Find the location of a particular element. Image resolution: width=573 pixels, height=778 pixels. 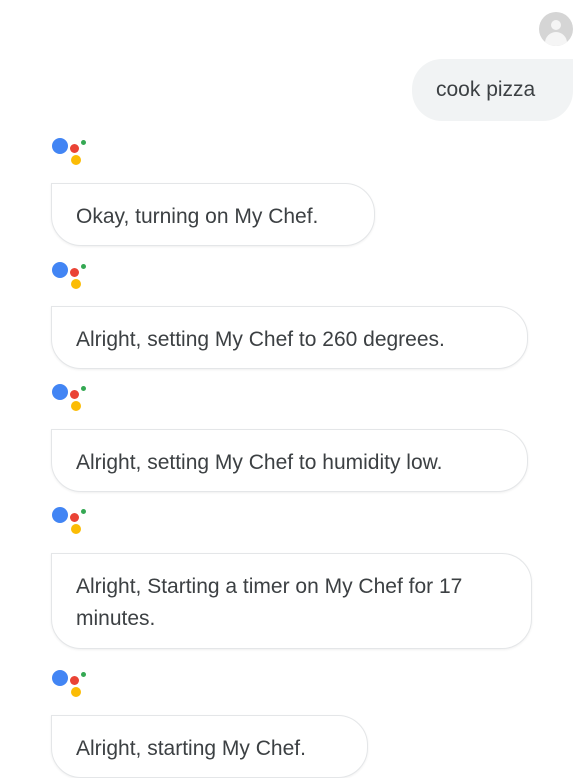

assistant-message-bubble: Okay, turning on My Chef. is located at coordinates (213, 214).